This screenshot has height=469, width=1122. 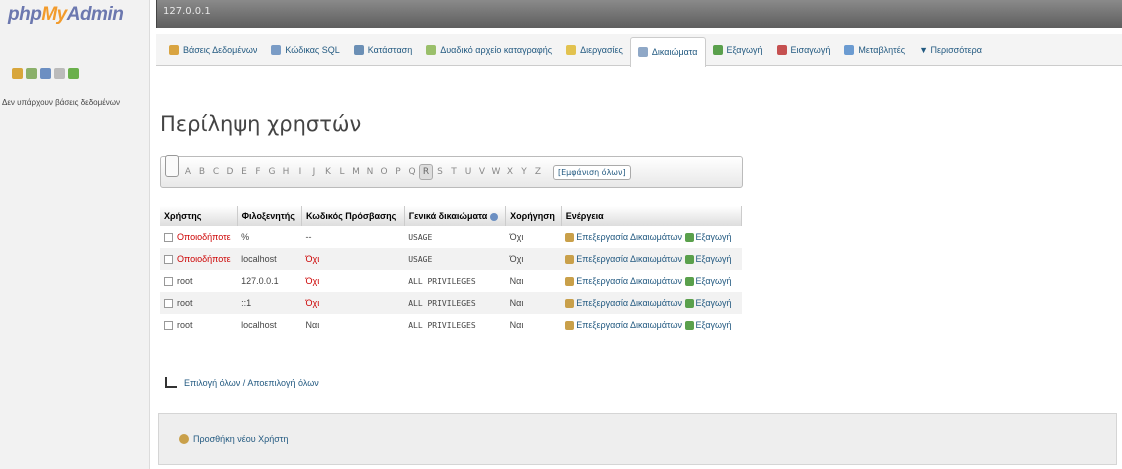 What do you see at coordinates (261, 124) in the screenshot?
I see `page-title: Περίληψη χρηστών` at bounding box center [261, 124].